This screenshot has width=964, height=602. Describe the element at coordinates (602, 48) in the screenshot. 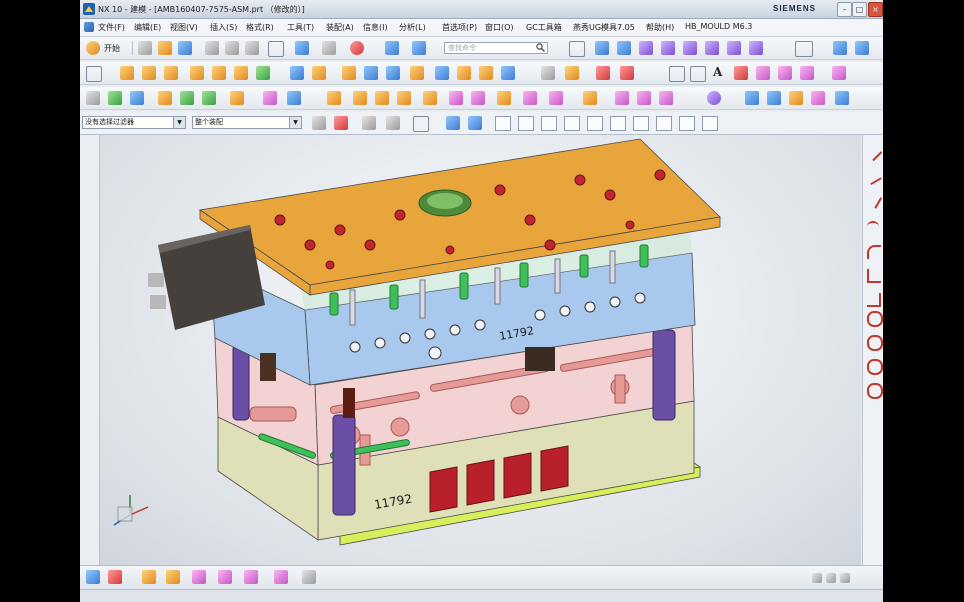

I see `shaded-with-edges-icon` at that location.